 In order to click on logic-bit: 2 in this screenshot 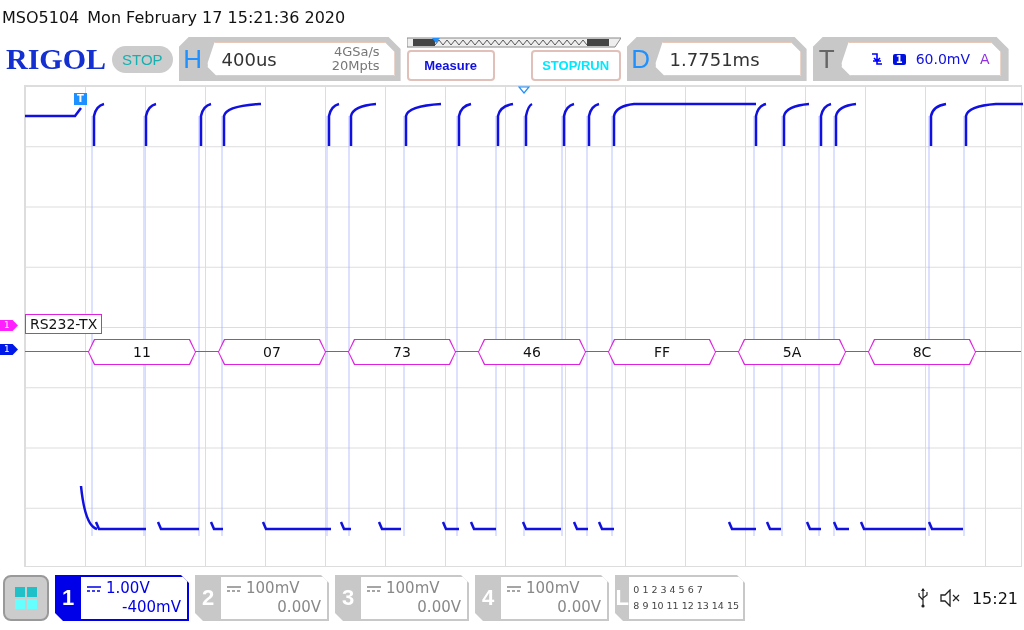, I will do `click(654, 590)`.